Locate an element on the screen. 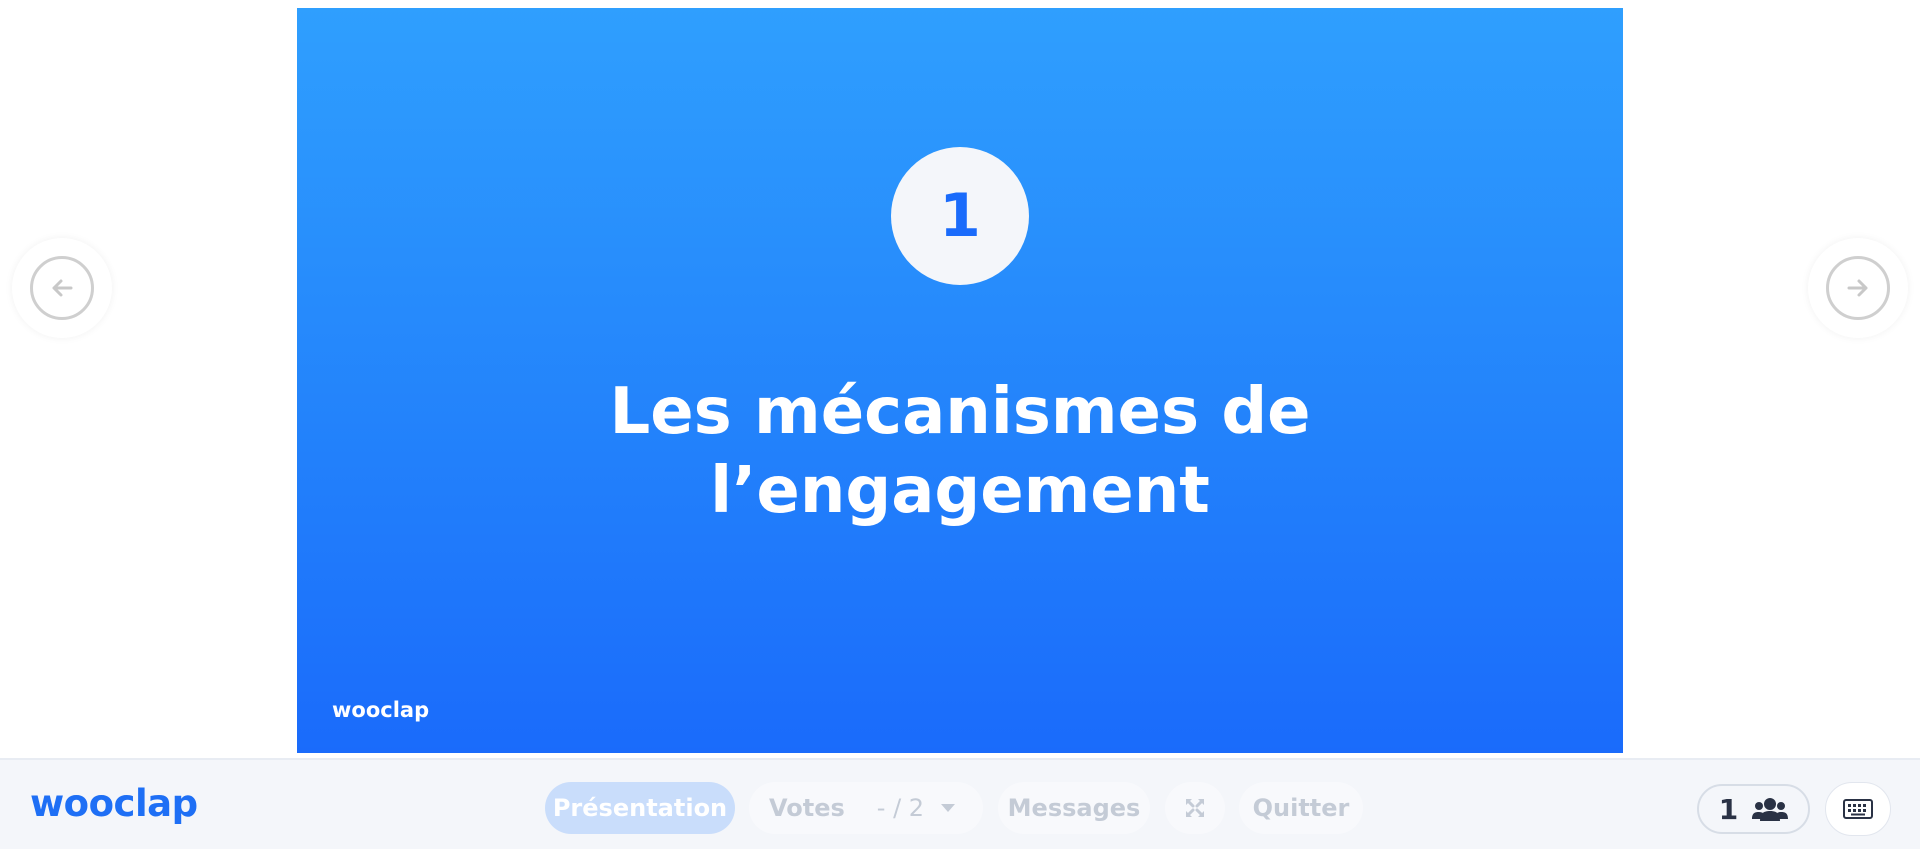 The height and width of the screenshot is (849, 1920). brand-logo: wooclap is located at coordinates (114, 803).